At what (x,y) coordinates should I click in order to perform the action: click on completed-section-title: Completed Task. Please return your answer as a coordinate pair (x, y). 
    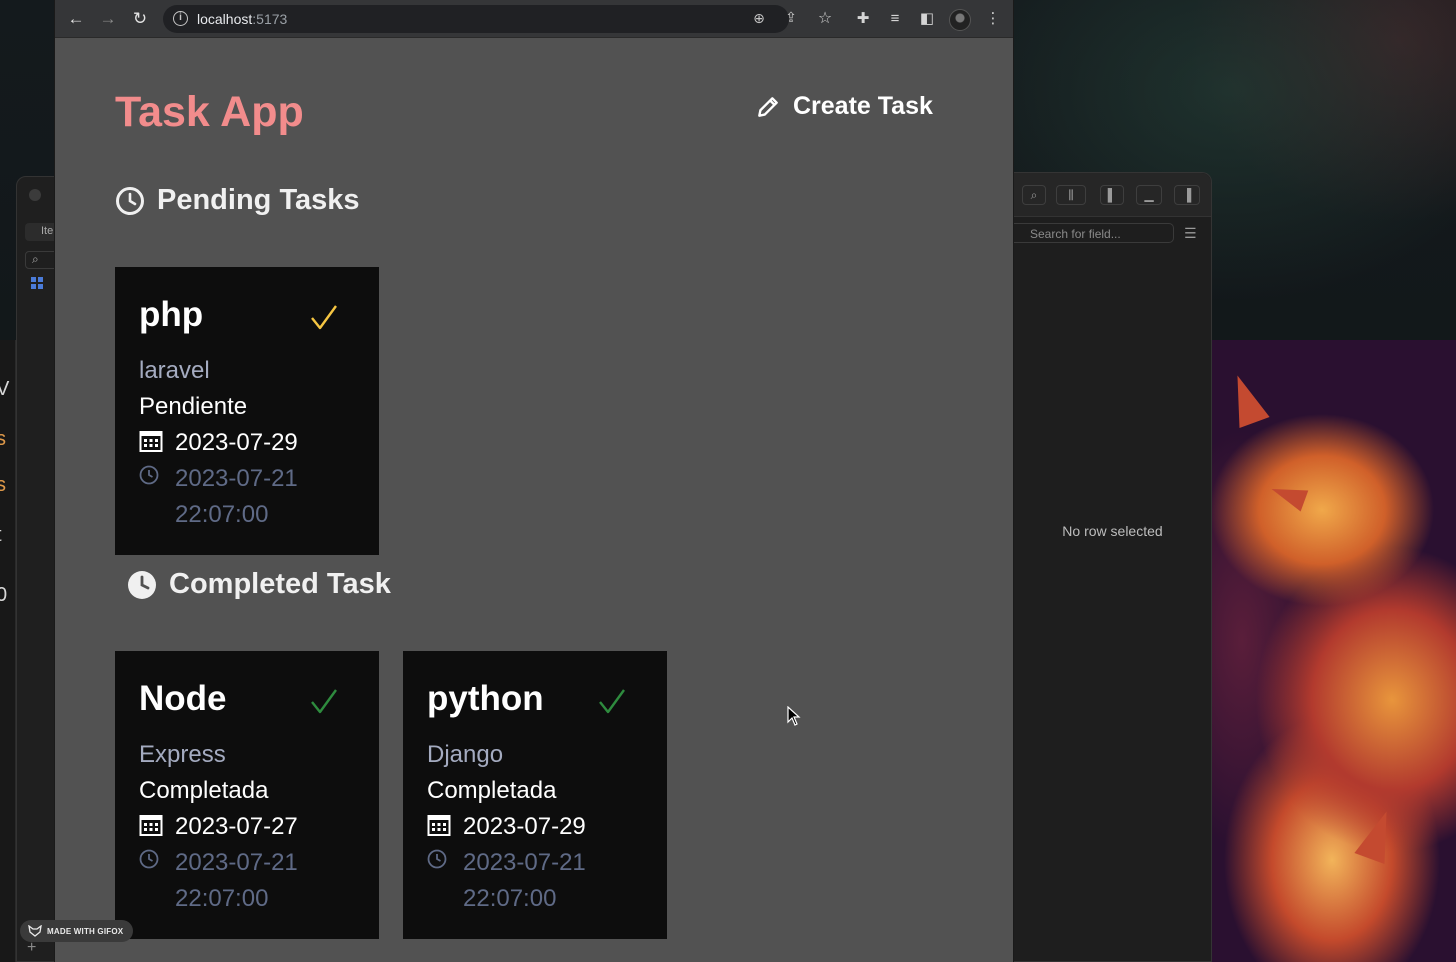
    Looking at the image, I should click on (259, 584).